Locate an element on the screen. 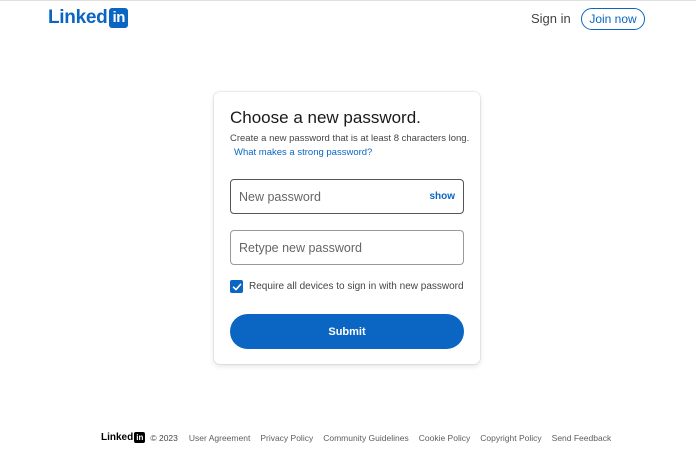  footer-linkedin-logo: Linked in is located at coordinates (123, 437).